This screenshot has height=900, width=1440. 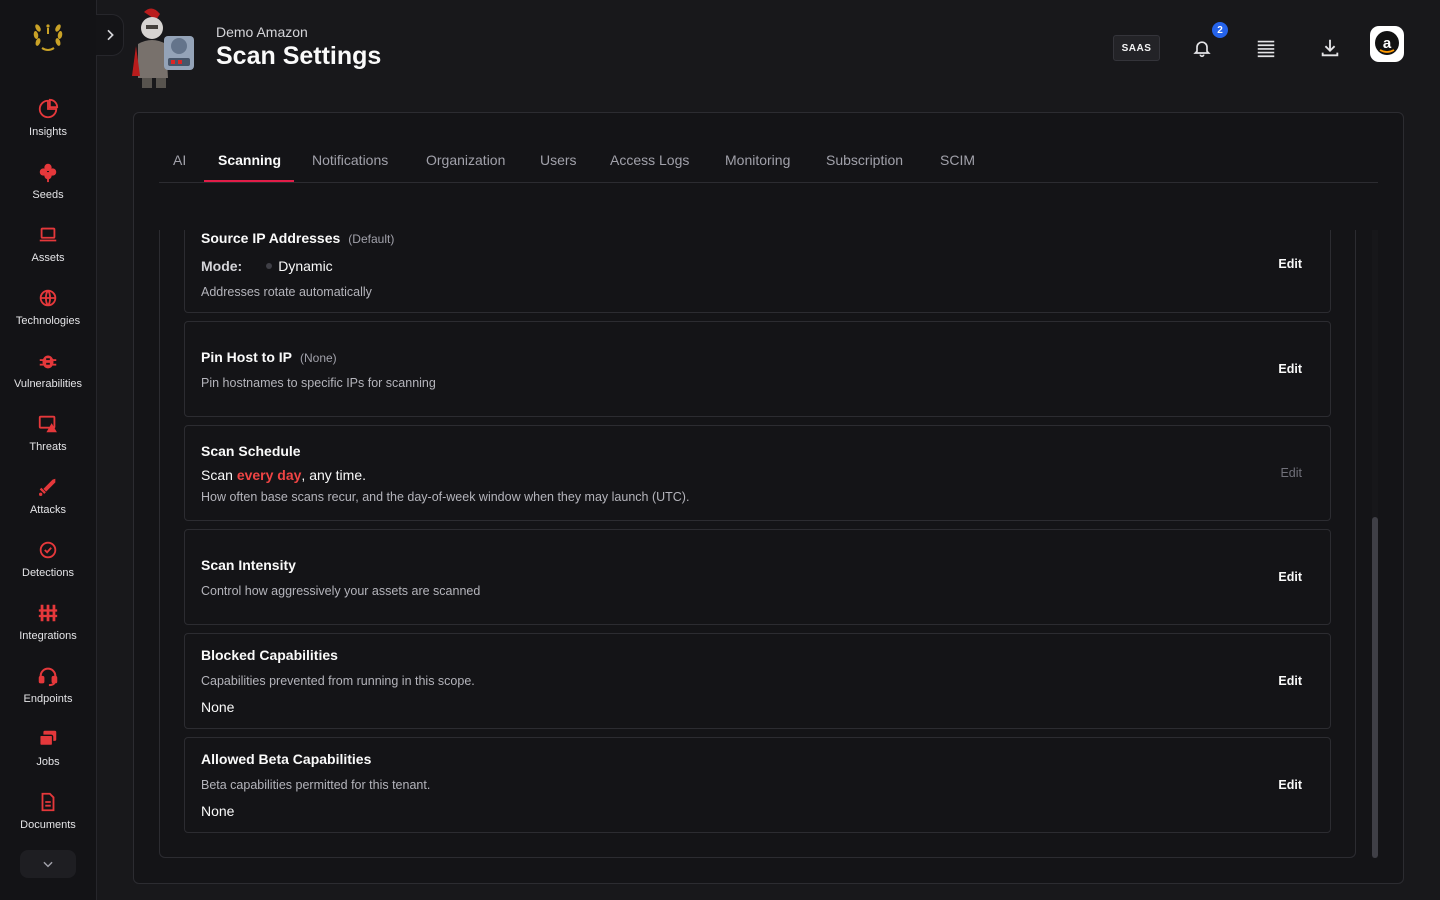 I want to click on sidebar-item-attacks: Attacks, so click(x=48, y=504).